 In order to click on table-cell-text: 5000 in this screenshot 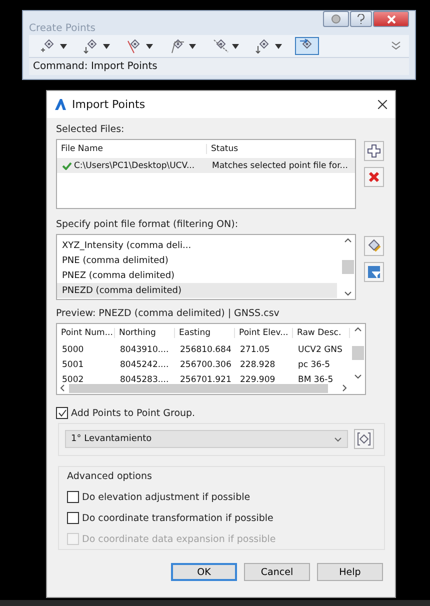, I will do `click(73, 349)`.